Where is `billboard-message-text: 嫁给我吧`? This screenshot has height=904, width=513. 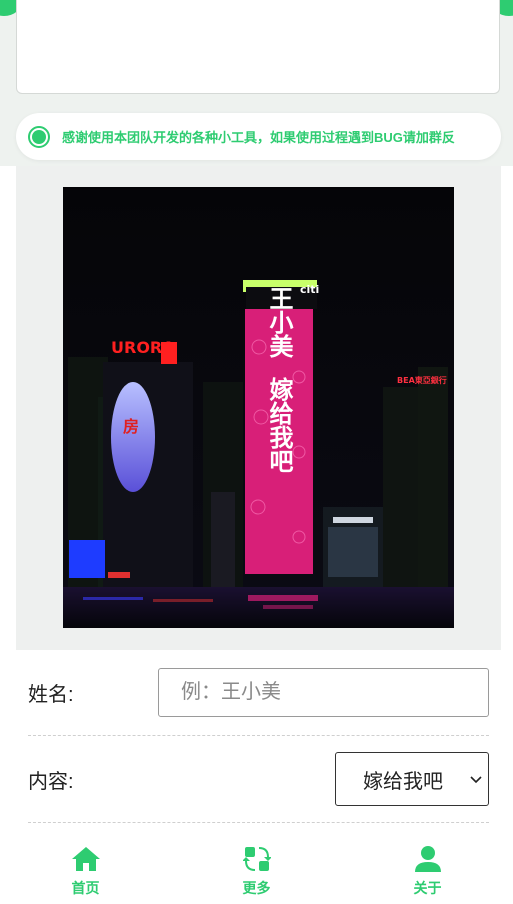 billboard-message-text: 嫁给我吧 is located at coordinates (279, 425).